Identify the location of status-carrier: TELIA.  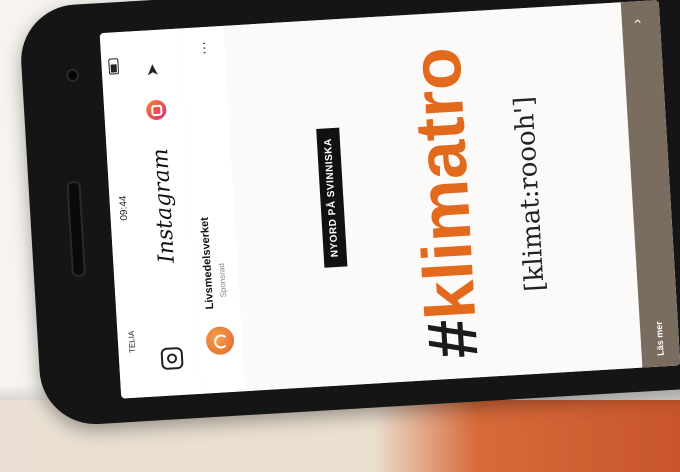
(132, 342).